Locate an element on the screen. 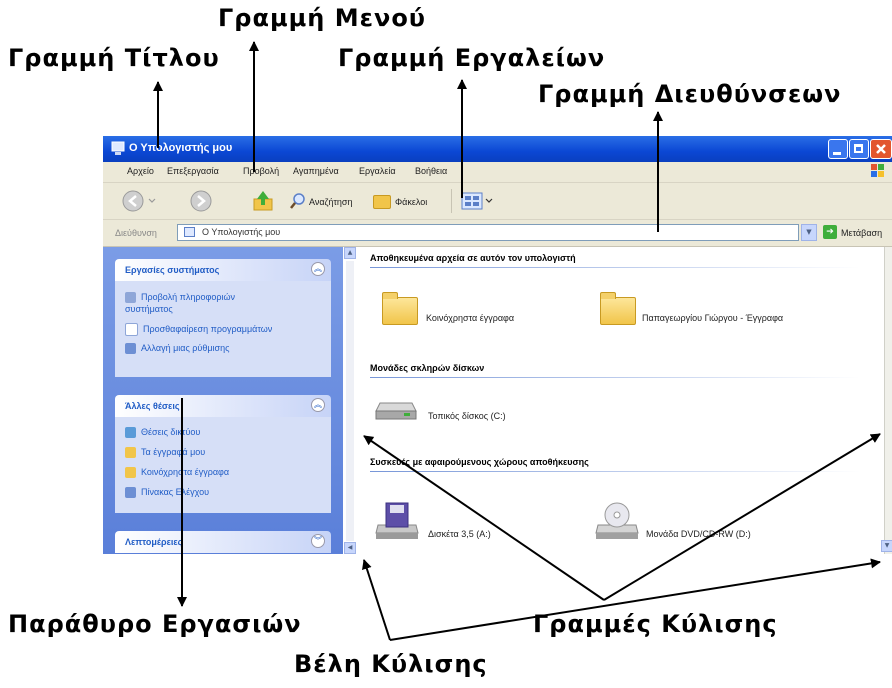 The image size is (892, 688). item-floppy-a: Δισκέτα 3,5 (A:) is located at coordinates (459, 534).